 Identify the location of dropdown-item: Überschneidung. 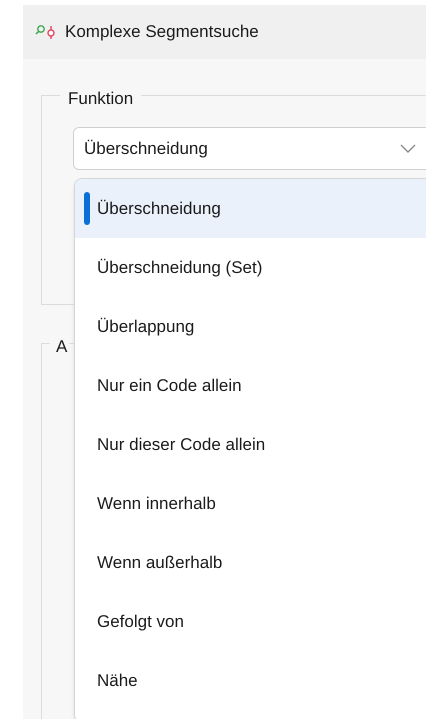
(250, 208).